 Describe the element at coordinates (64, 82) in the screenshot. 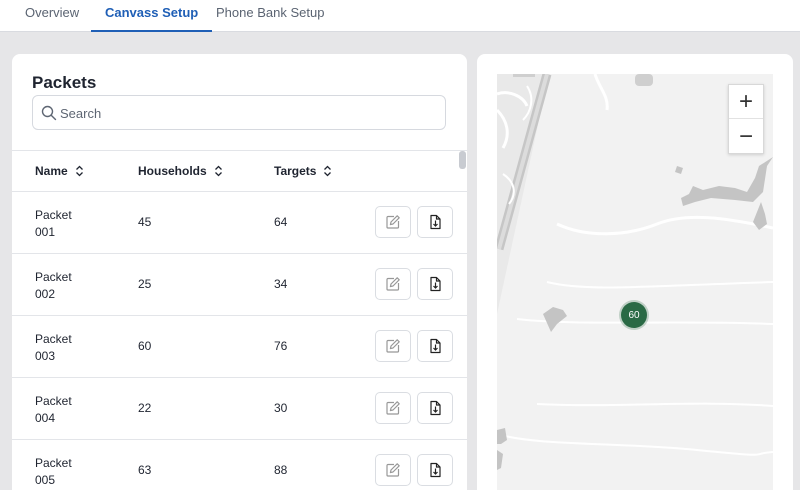

I see `panel-title: Packets` at that location.